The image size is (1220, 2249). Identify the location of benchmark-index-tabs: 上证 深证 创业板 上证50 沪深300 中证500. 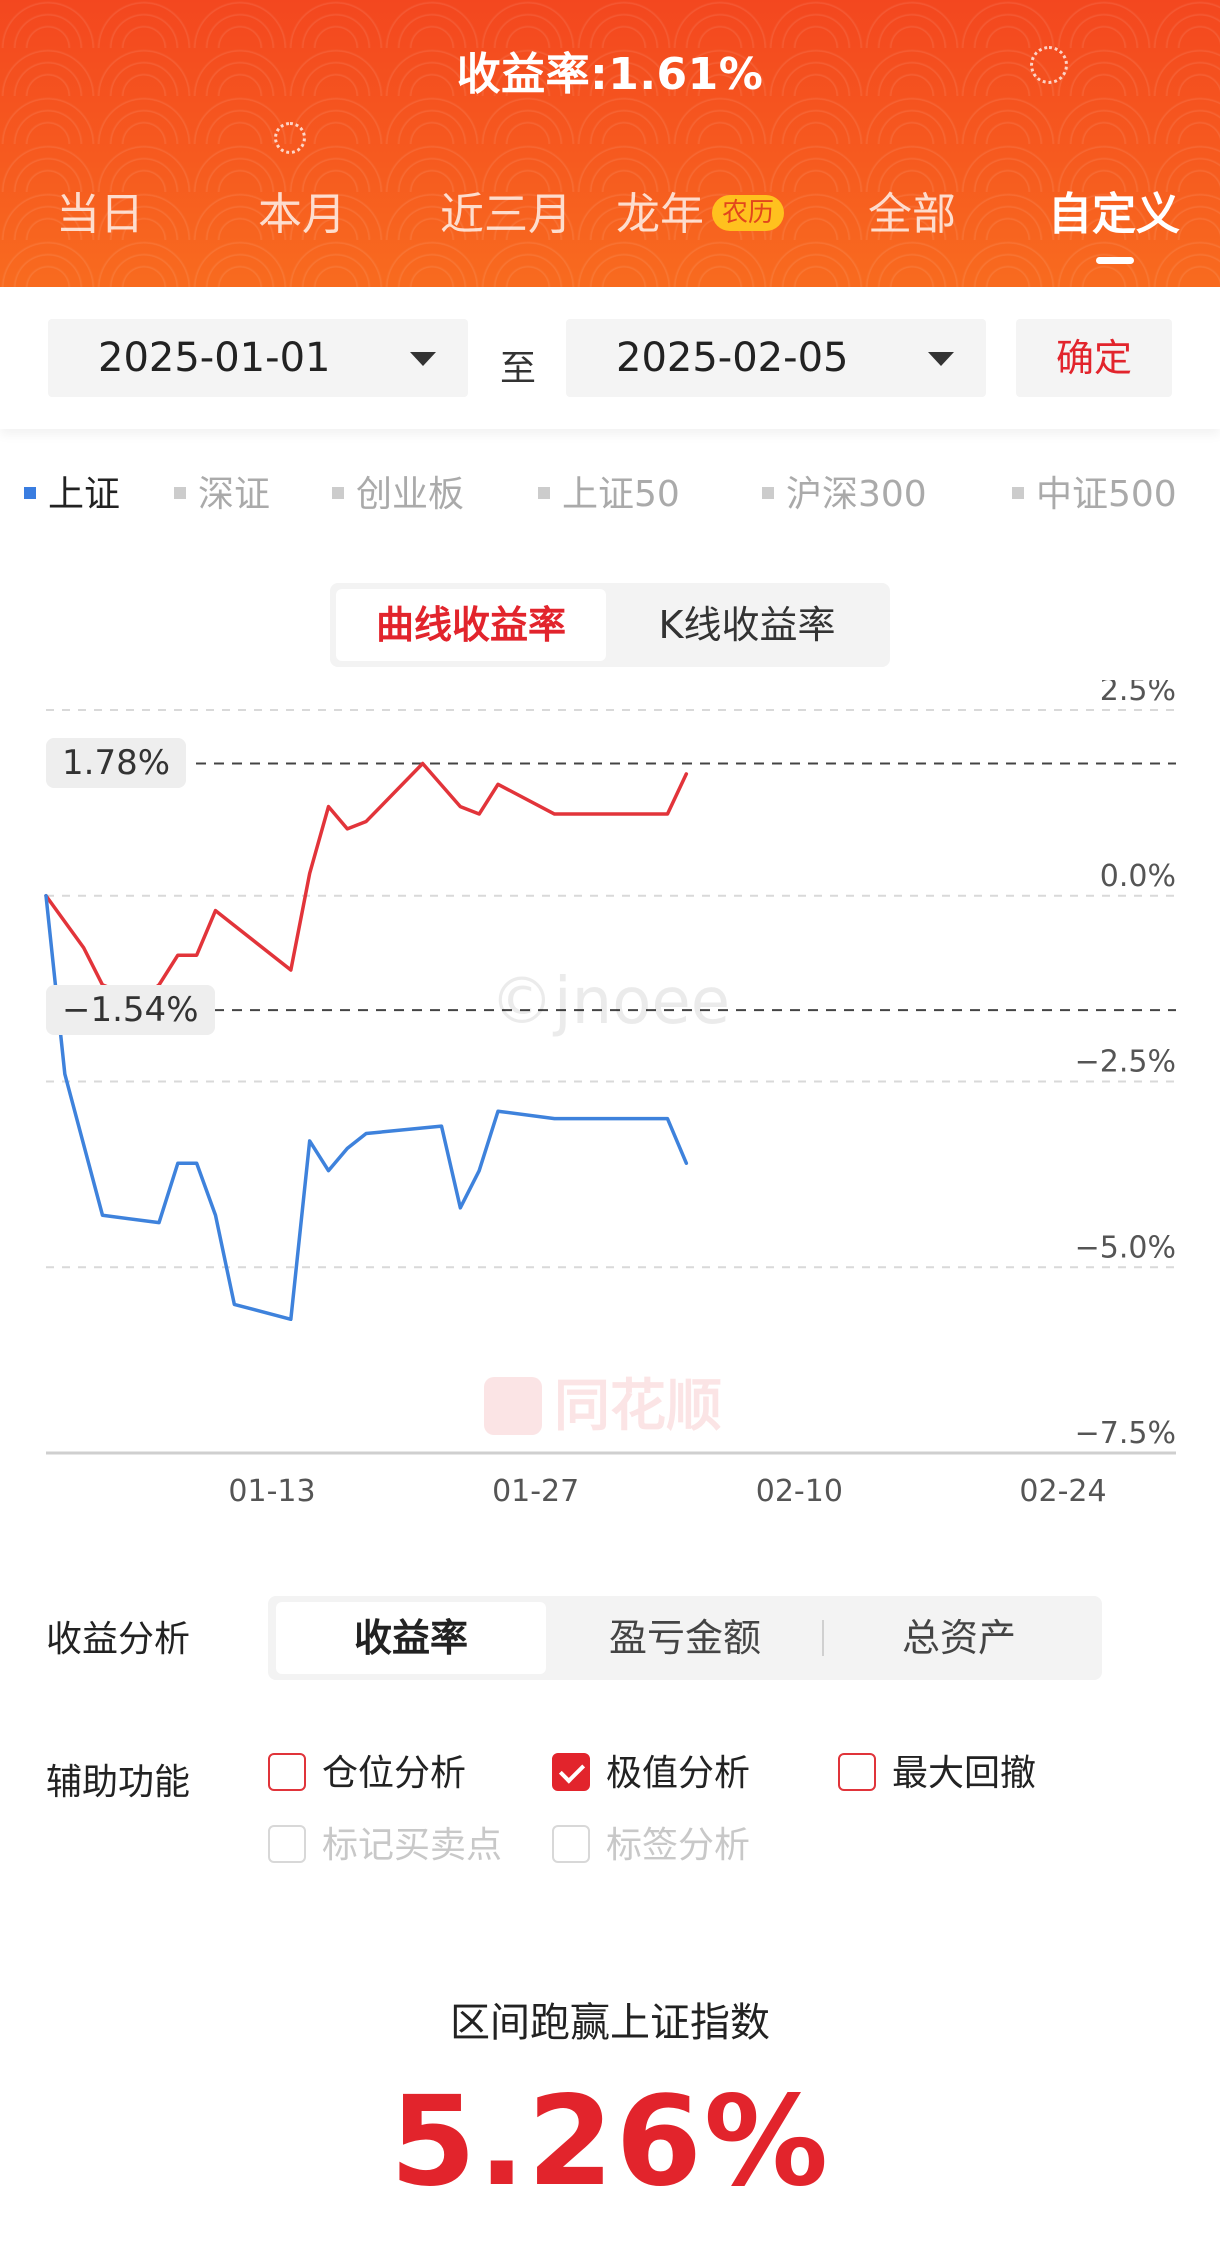
(610, 495).